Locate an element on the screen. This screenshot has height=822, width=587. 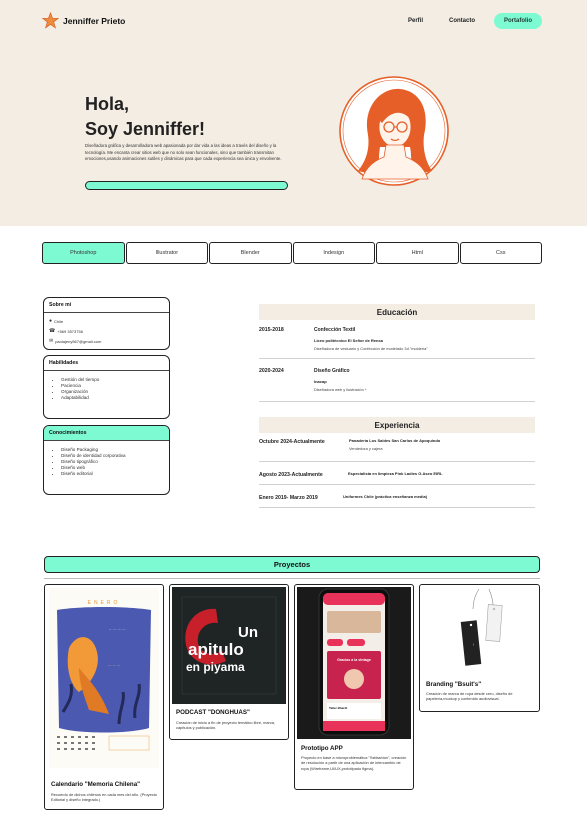
project-title: PODCAST "DONGHUAS" is located at coordinates (213, 712).